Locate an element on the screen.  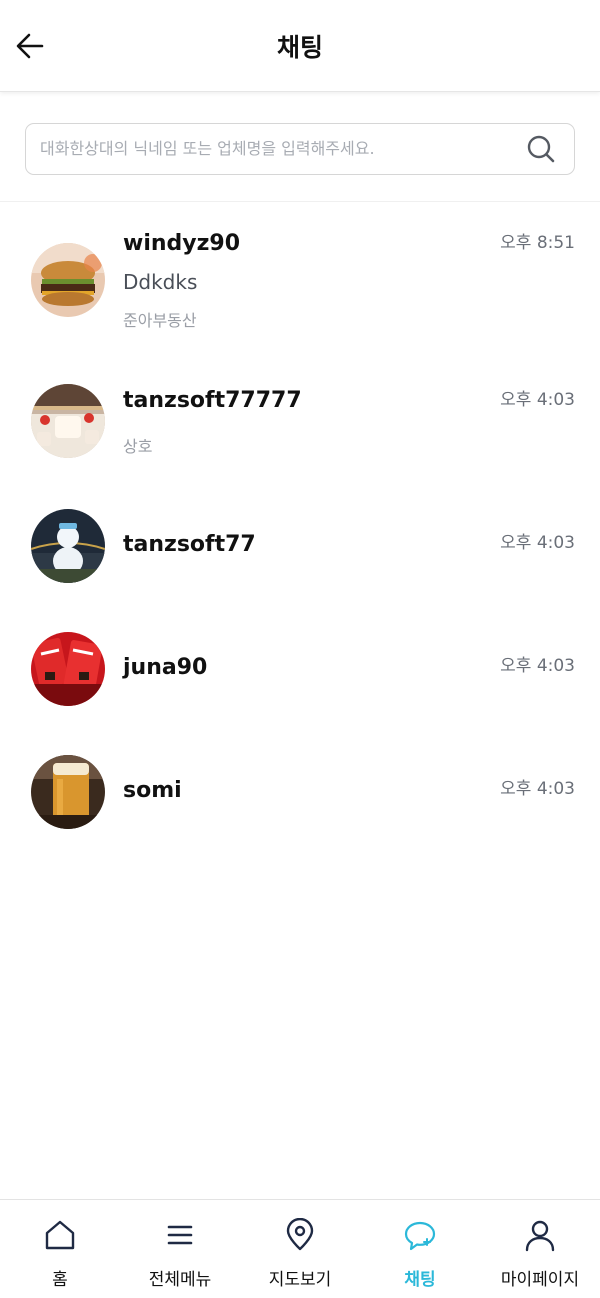
nav-item-home: 홈 is located at coordinates (60, 1249).